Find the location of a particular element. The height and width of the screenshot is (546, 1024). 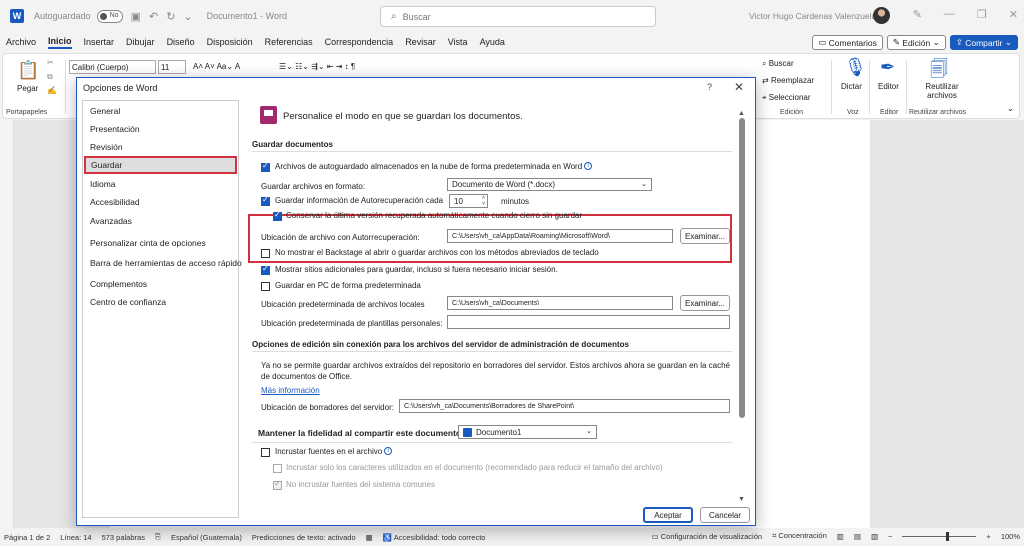

close-icon: ✕ is located at coordinates (739, 87).